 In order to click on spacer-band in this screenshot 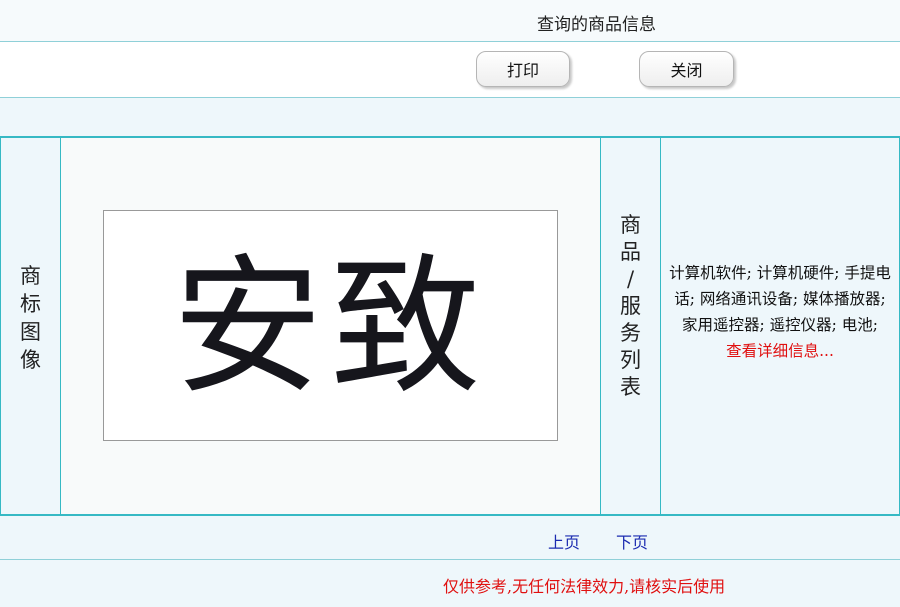, I will do `click(450, 118)`.